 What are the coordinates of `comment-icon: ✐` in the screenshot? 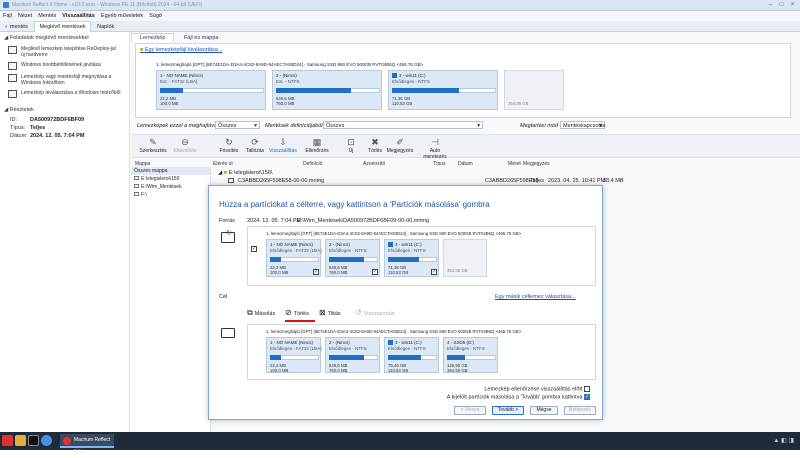 It's located at (400, 142).